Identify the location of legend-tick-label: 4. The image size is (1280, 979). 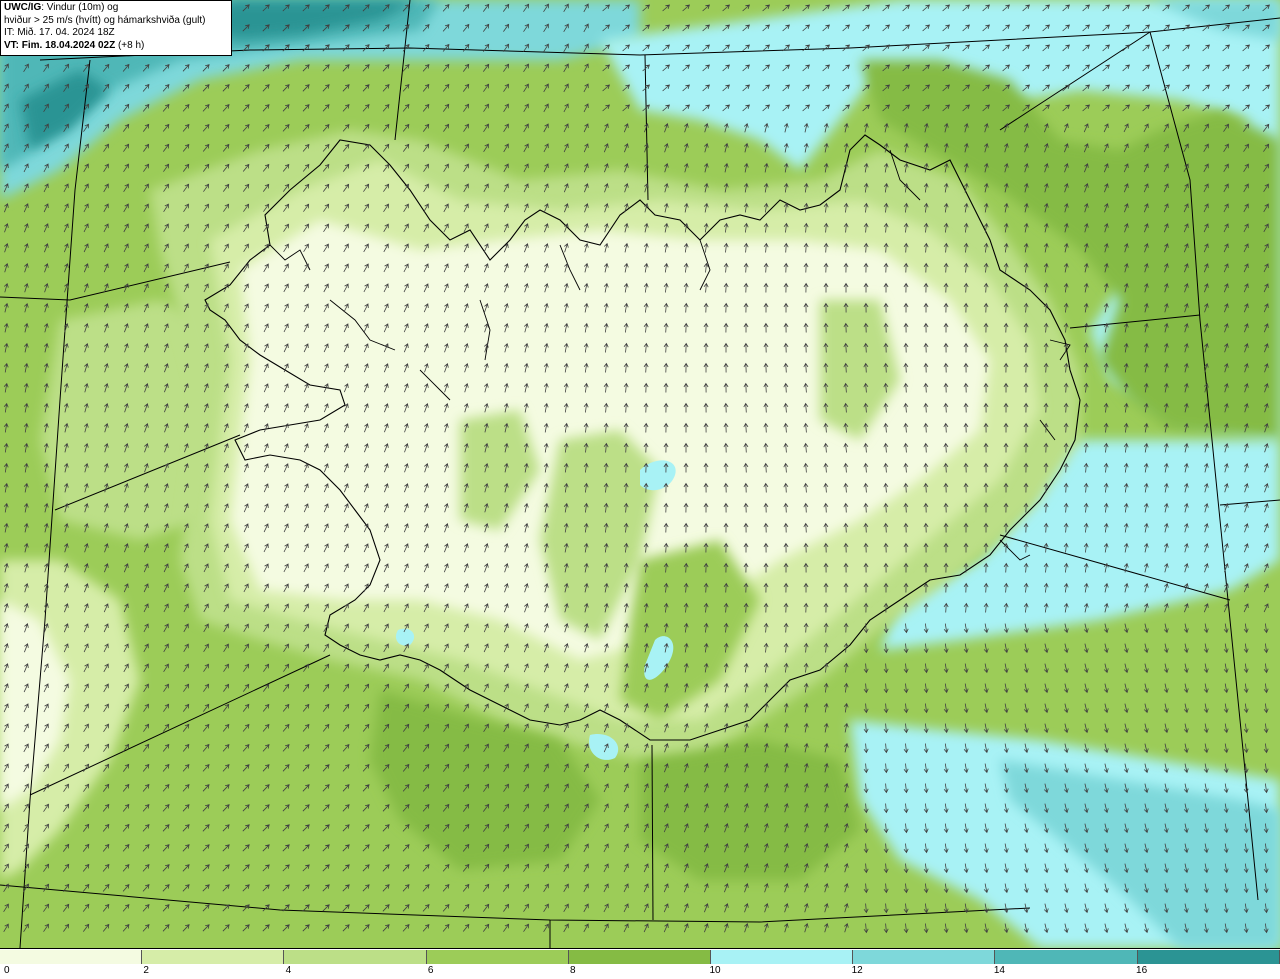
(289, 970).